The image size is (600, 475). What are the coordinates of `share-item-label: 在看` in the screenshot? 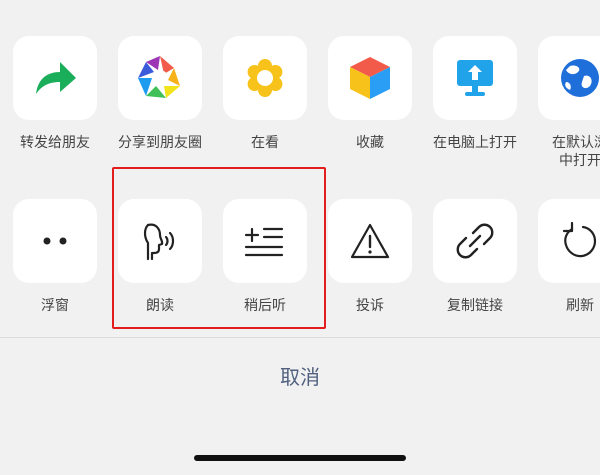 It's located at (265, 143).